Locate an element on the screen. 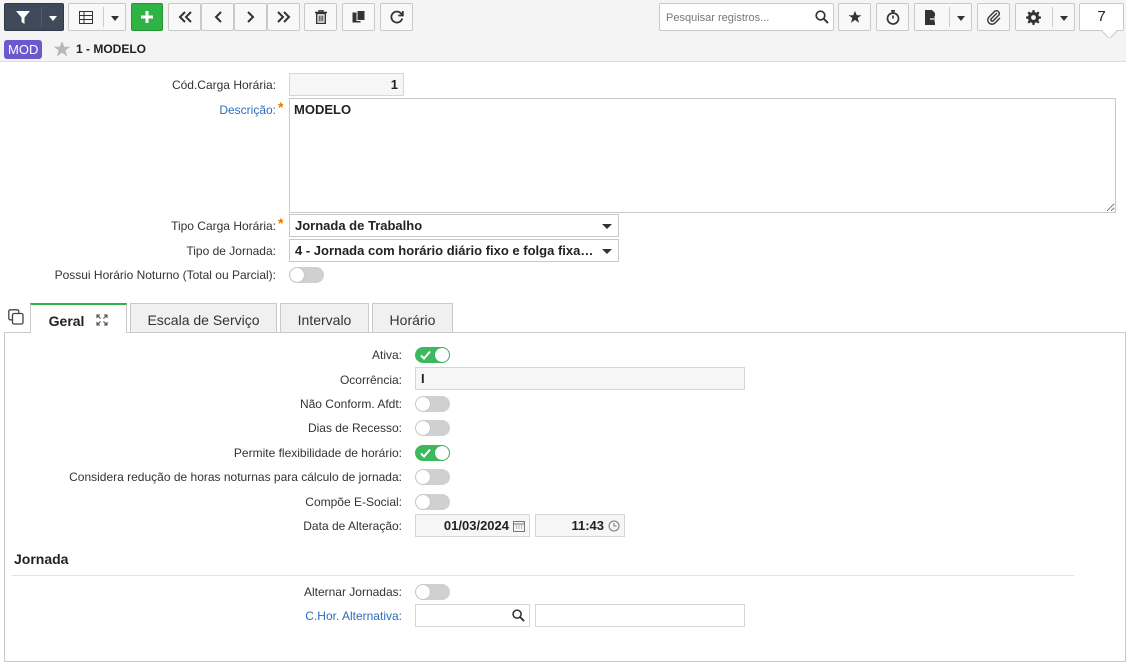 Image resolution: width=1126 pixels, height=662 pixels. alternar-toggle is located at coordinates (432, 592).